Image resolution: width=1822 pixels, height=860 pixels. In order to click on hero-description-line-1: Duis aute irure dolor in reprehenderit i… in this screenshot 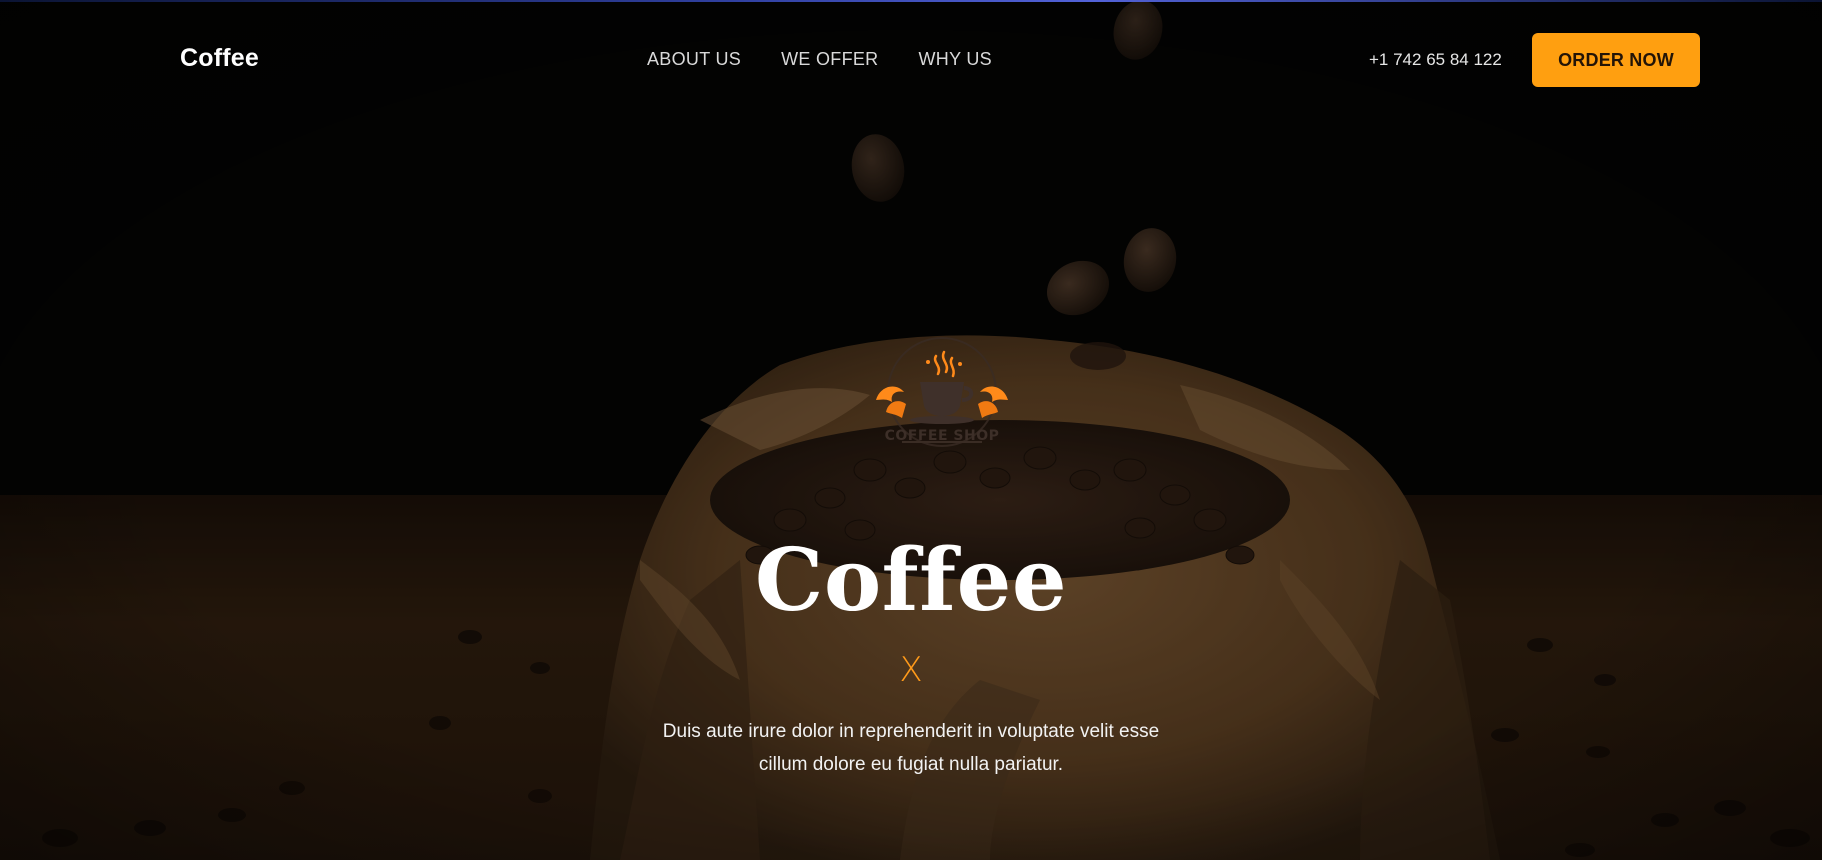, I will do `click(911, 731)`.